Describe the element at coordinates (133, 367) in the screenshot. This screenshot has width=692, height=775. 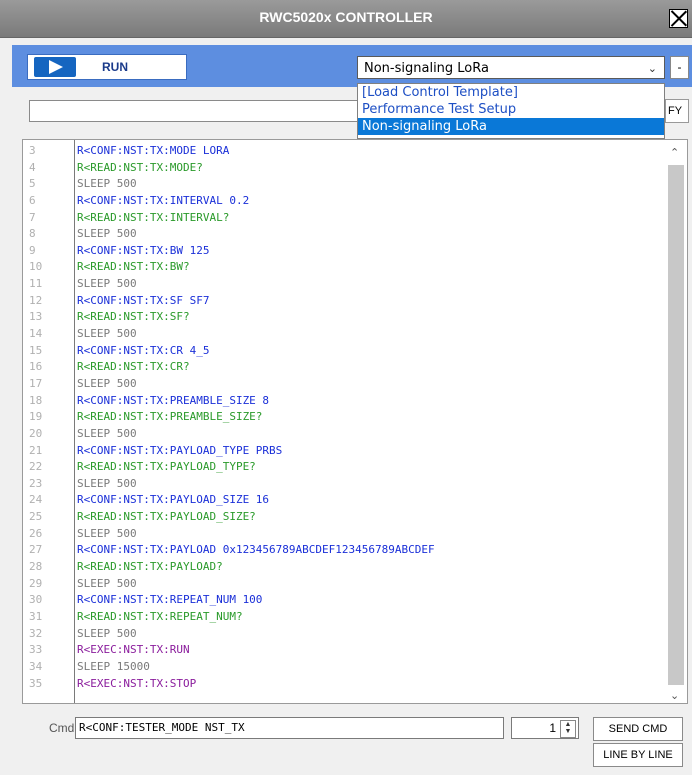
I see `code-text: R<READ:NST:TX:CR?` at that location.